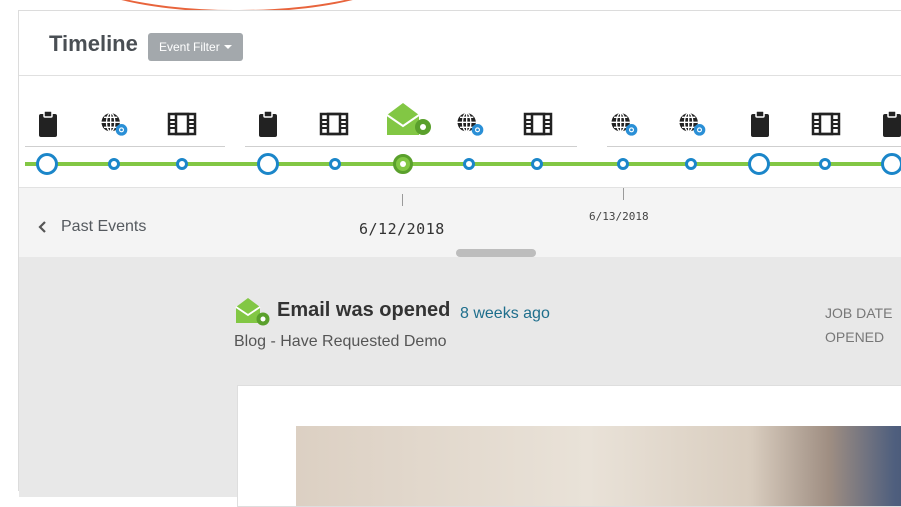 The image size is (901, 507). Describe the element at coordinates (859, 313) in the screenshot. I see `meta-label-job-date: JOB DATE` at that location.